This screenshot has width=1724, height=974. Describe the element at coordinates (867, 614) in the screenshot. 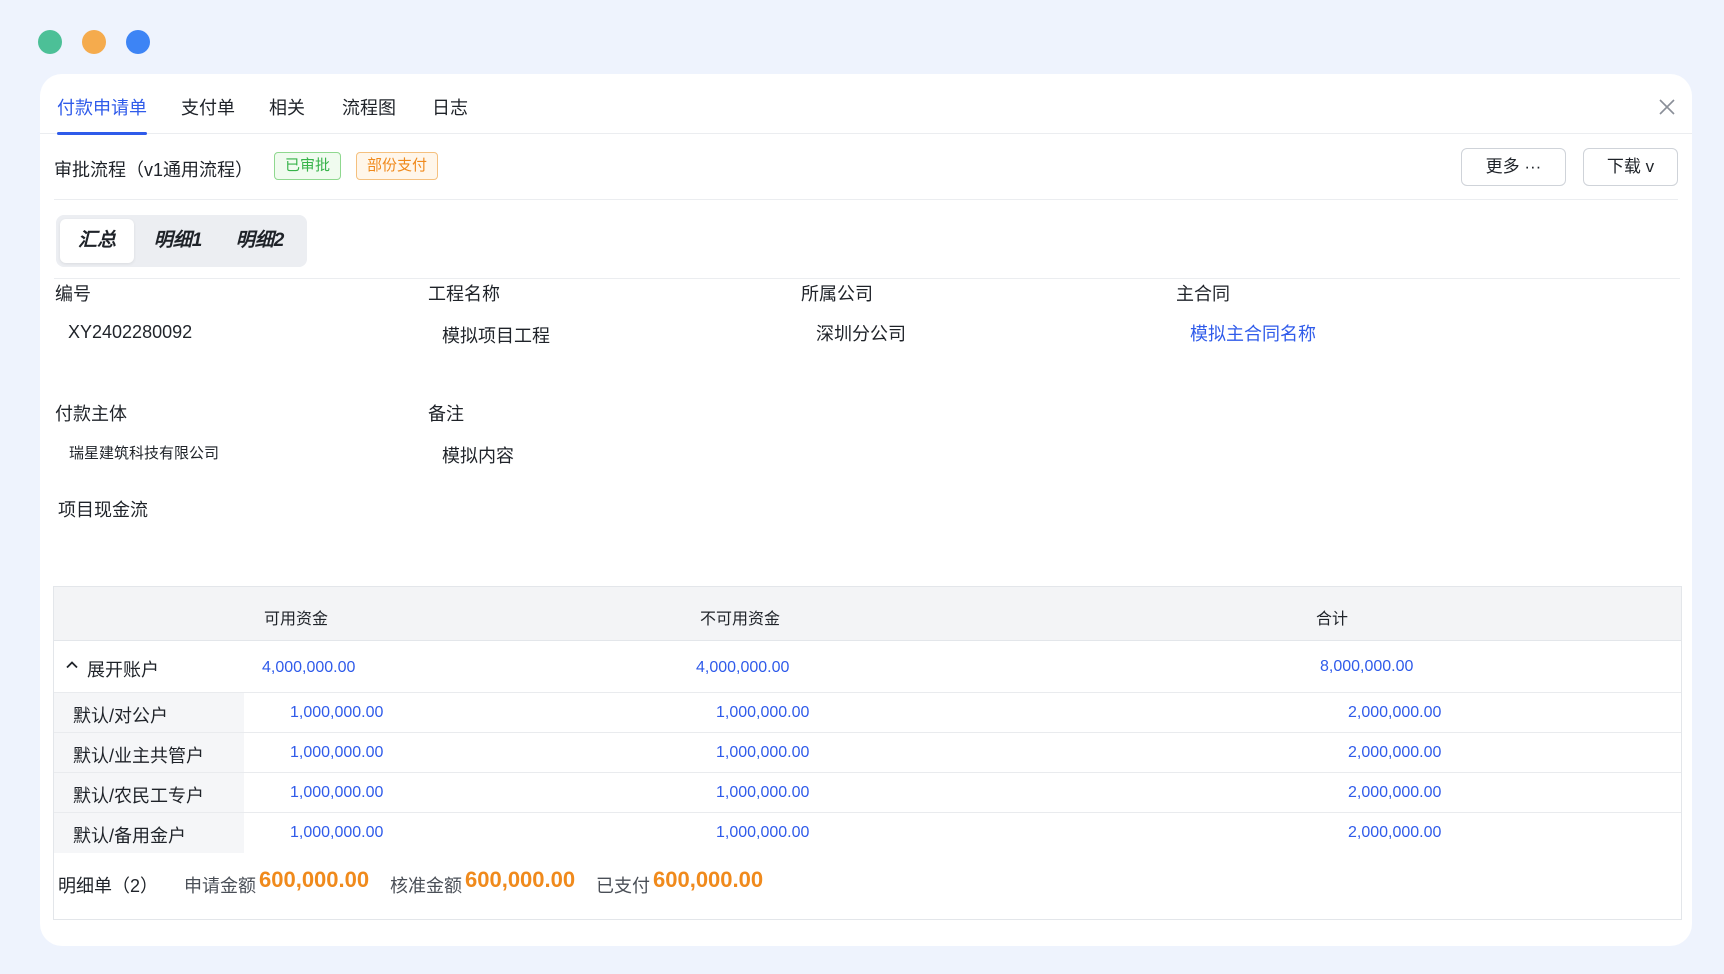

I see `table-header: 可用资金 不可用资金 合计` at that location.